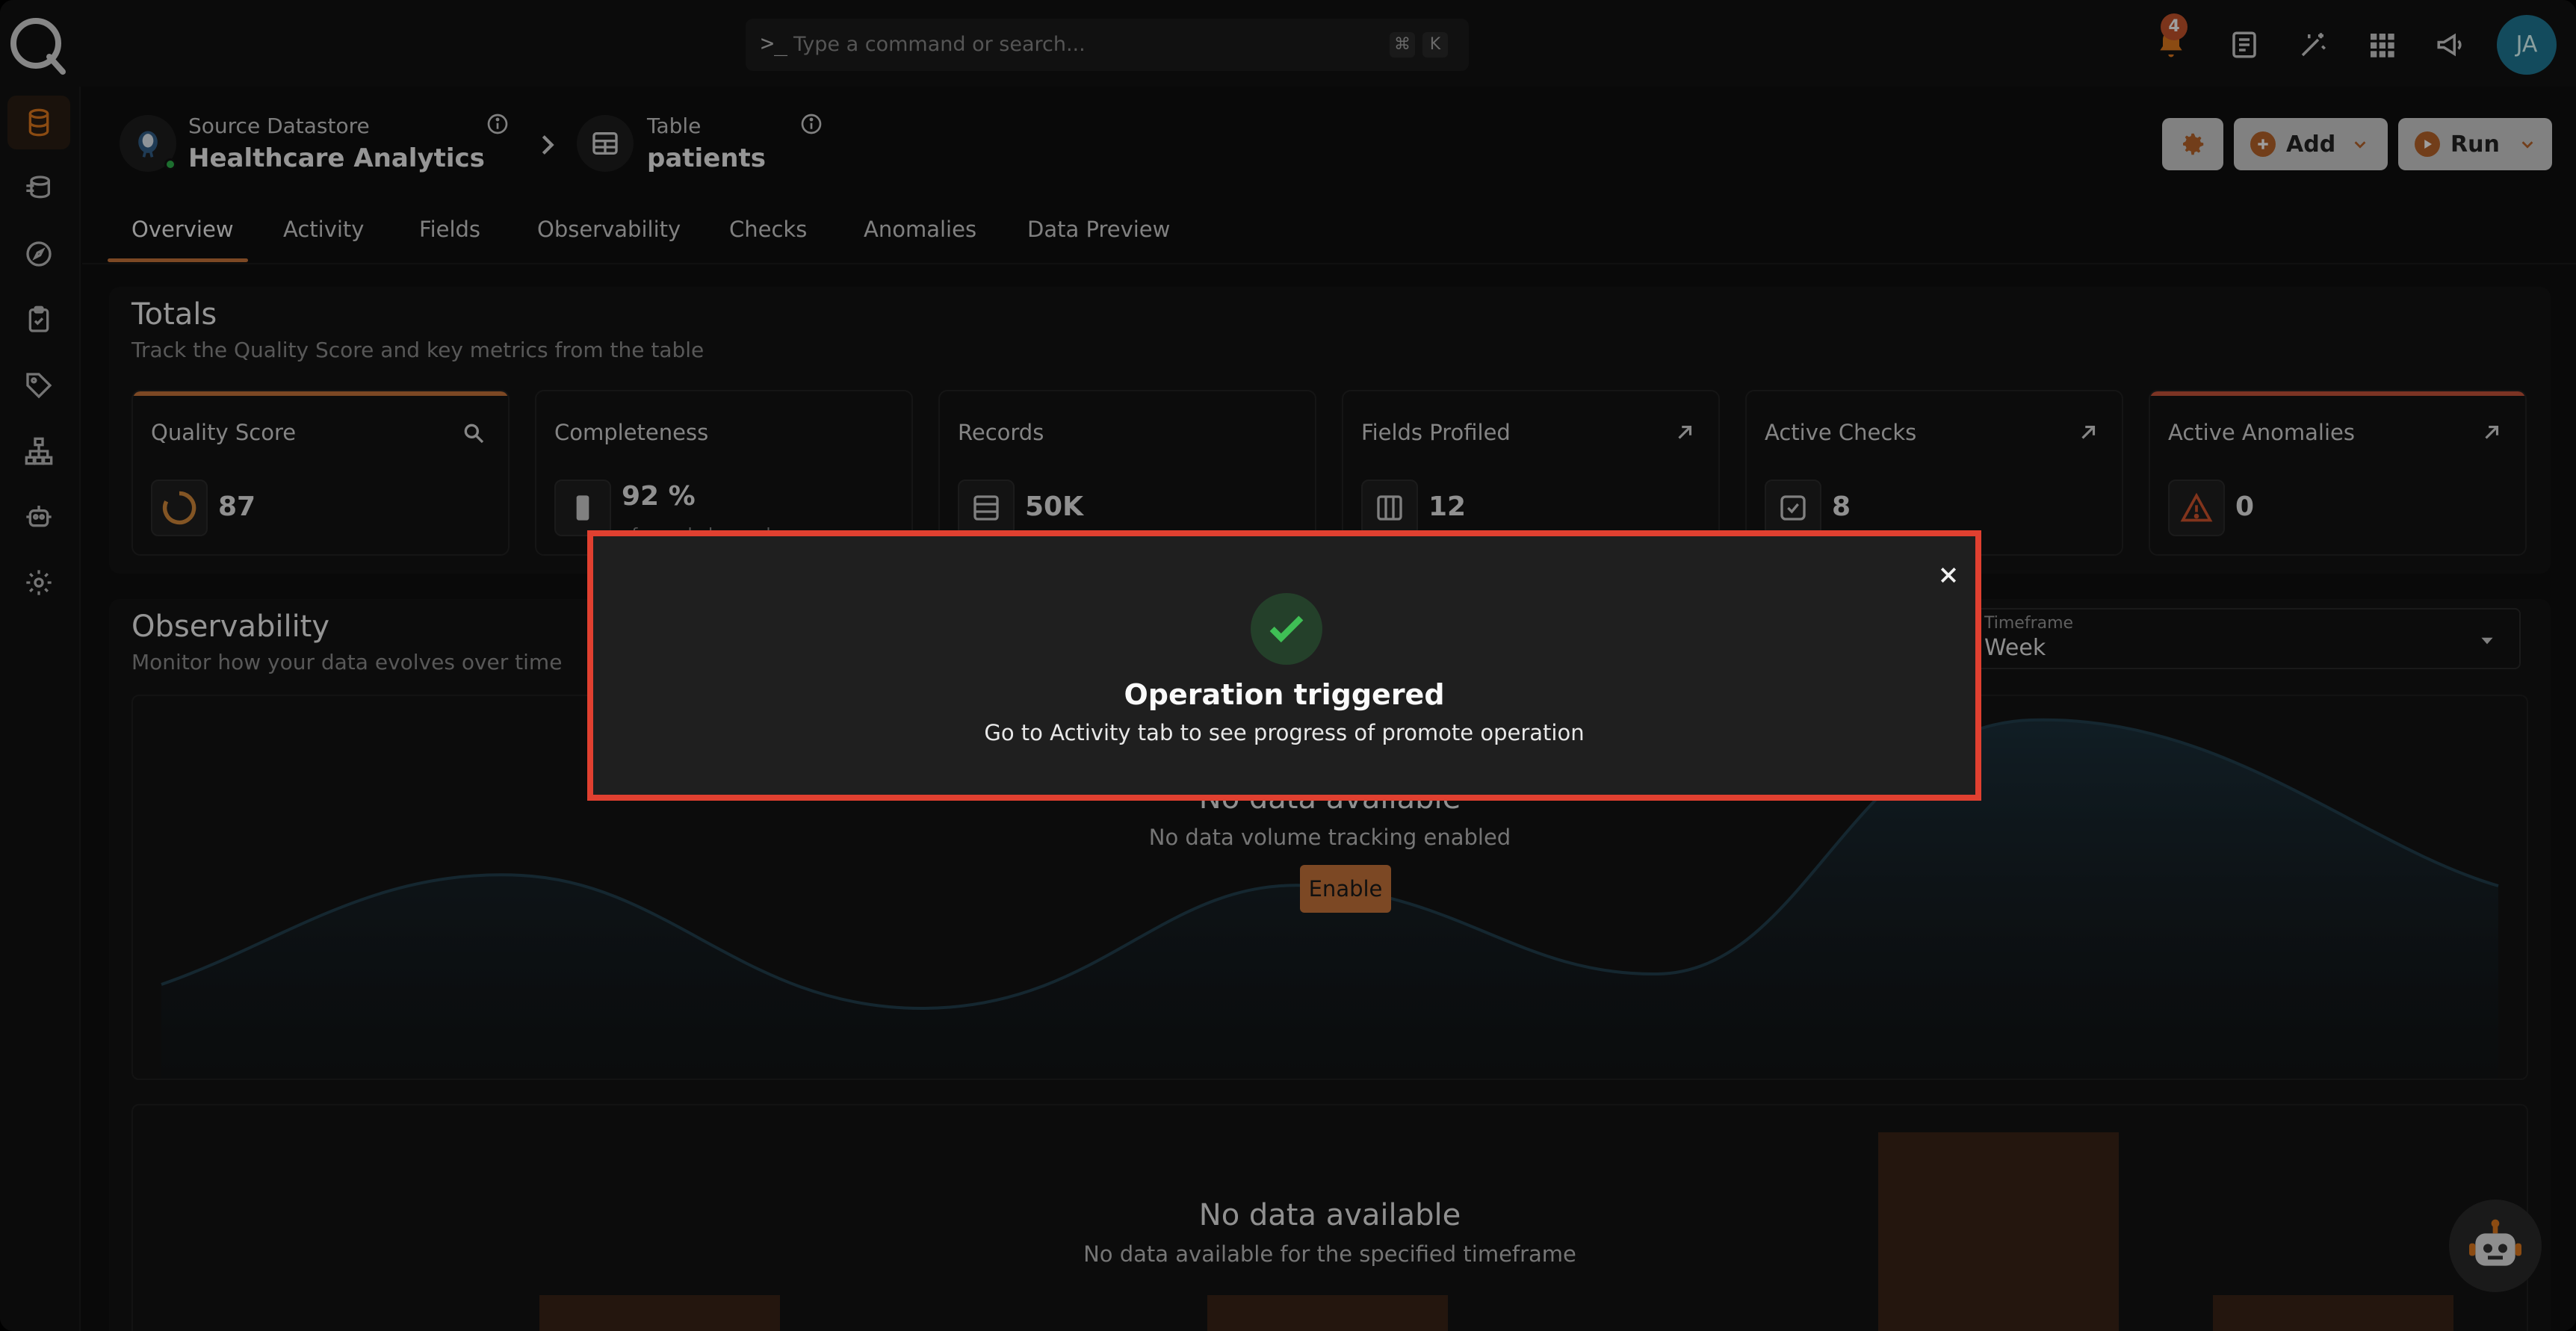 Image resolution: width=2576 pixels, height=1331 pixels. I want to click on close-icon, so click(1948, 575).